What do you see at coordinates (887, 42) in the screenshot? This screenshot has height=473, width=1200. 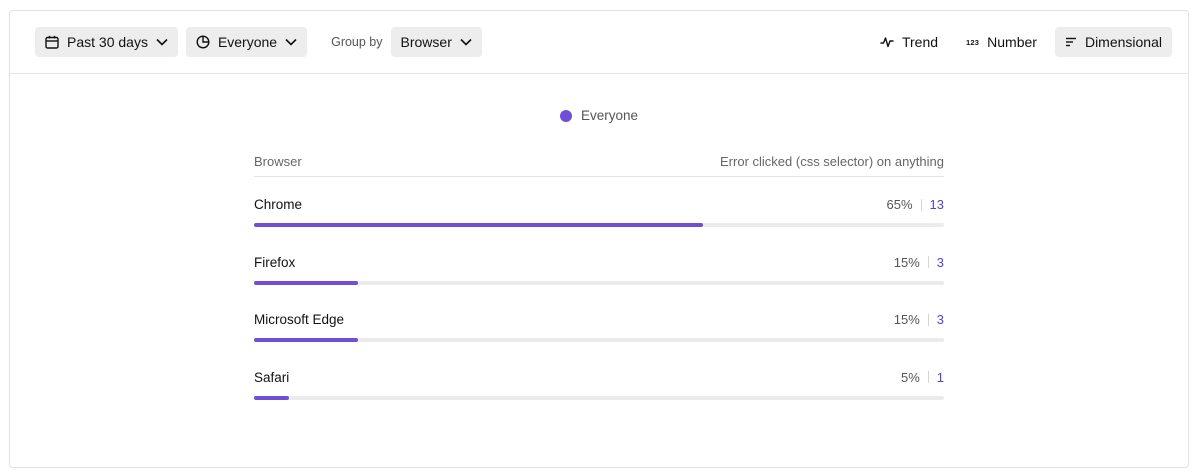 I see `trend-icon` at bounding box center [887, 42].